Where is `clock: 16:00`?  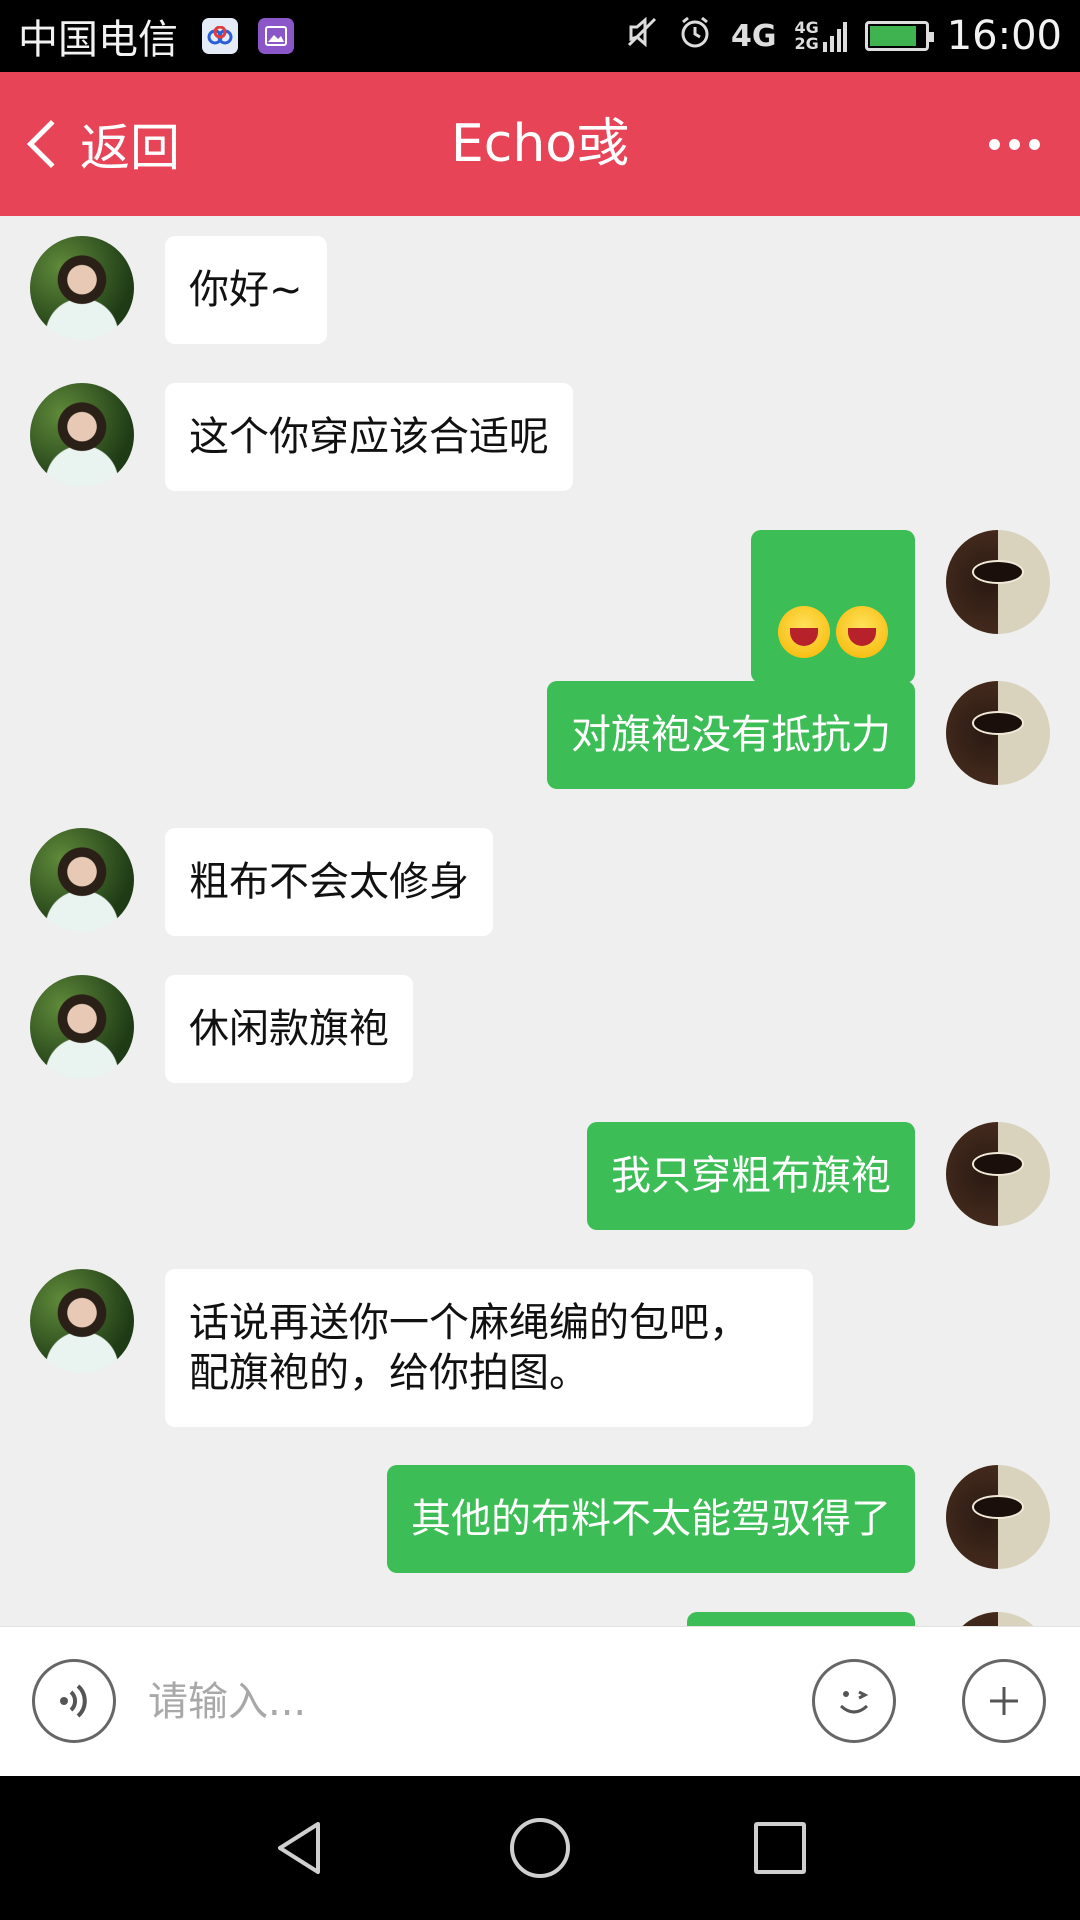 clock: 16:00 is located at coordinates (1004, 36).